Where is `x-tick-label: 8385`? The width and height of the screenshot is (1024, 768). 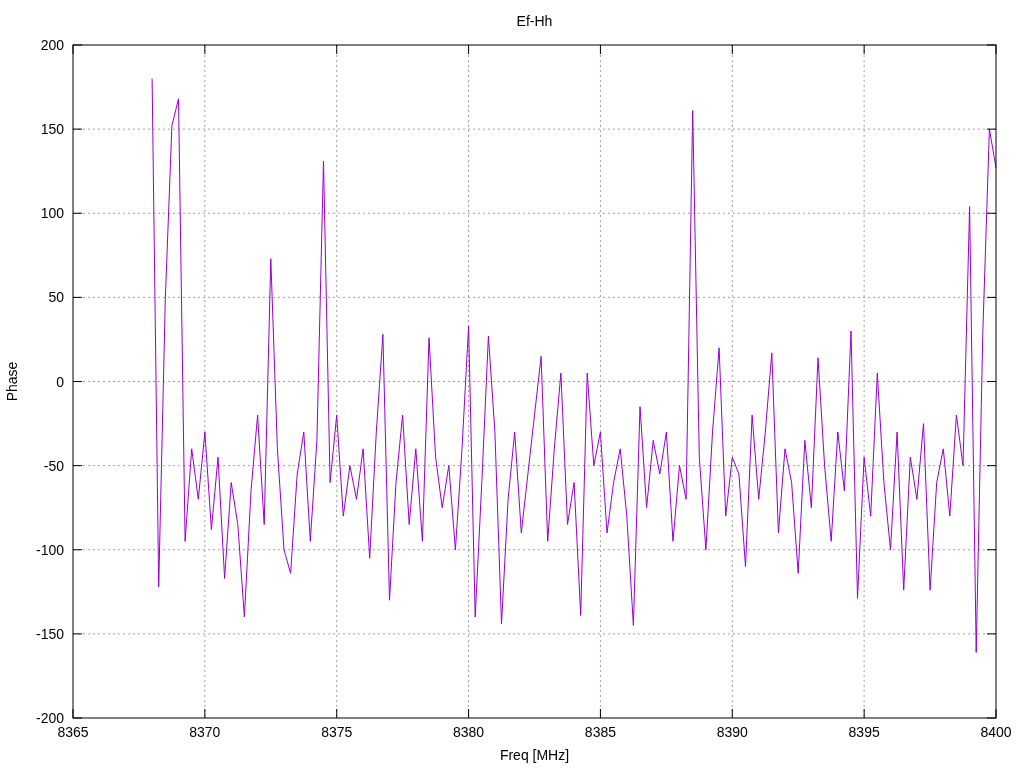 x-tick-label: 8385 is located at coordinates (600, 732).